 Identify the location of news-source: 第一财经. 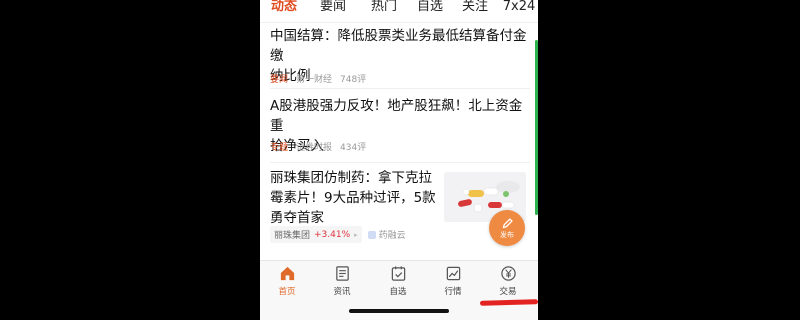
(314, 80).